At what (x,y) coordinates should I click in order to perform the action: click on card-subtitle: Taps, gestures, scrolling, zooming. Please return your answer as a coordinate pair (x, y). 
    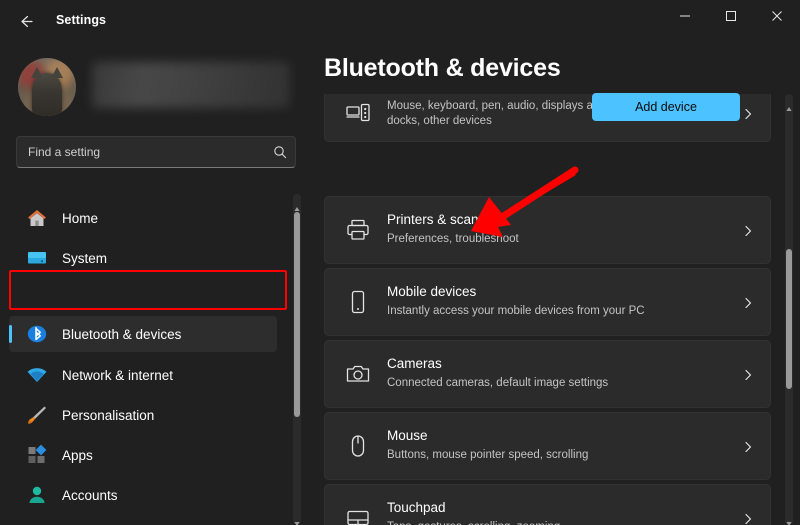
    Looking at the image, I should click on (473, 523).